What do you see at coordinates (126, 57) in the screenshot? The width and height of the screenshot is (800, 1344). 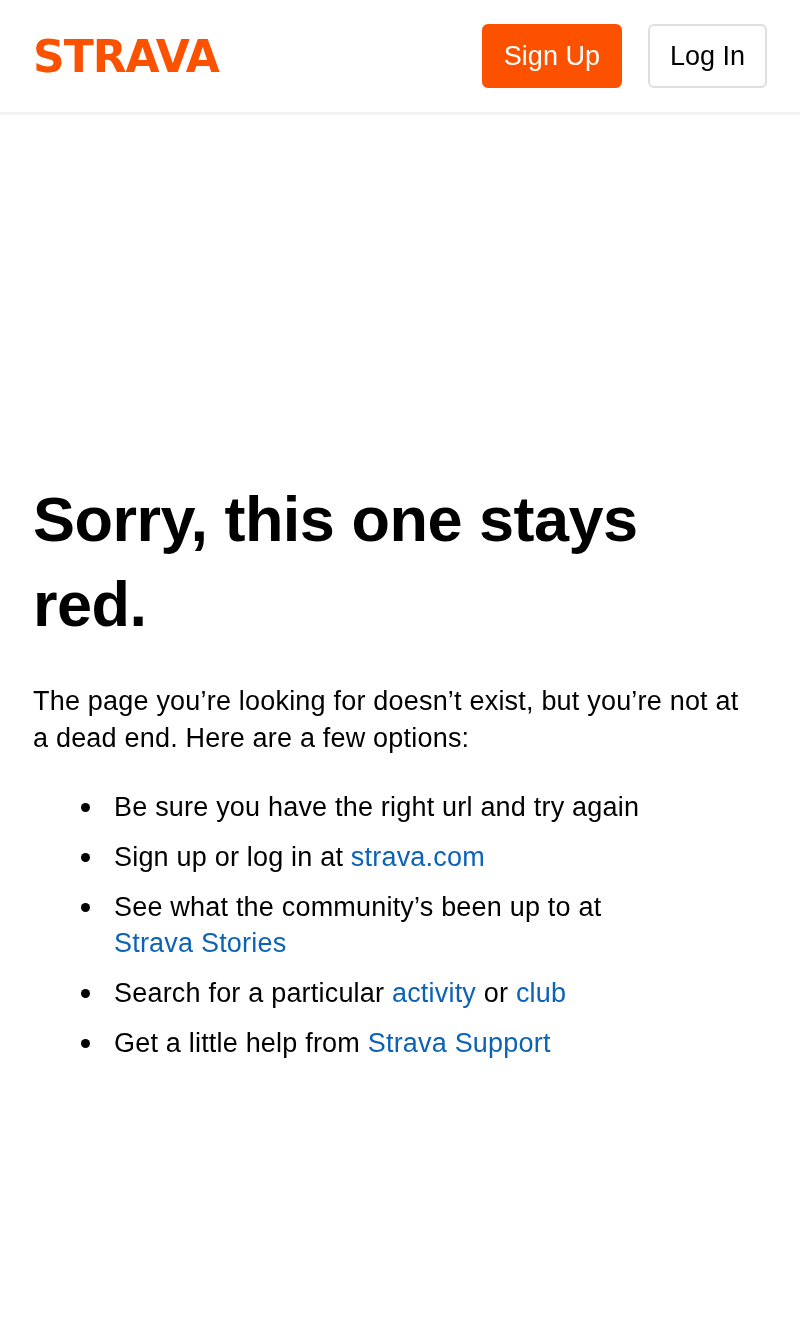 I see `logo: STRAVA` at bounding box center [126, 57].